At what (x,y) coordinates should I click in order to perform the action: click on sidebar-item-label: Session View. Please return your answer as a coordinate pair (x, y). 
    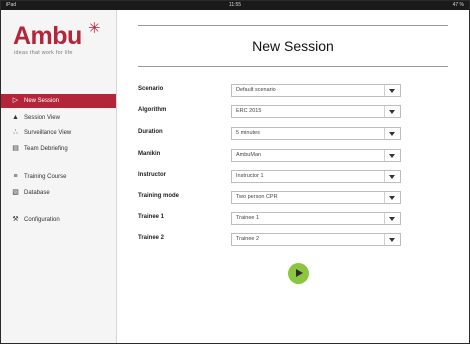
    Looking at the image, I should click on (42, 118).